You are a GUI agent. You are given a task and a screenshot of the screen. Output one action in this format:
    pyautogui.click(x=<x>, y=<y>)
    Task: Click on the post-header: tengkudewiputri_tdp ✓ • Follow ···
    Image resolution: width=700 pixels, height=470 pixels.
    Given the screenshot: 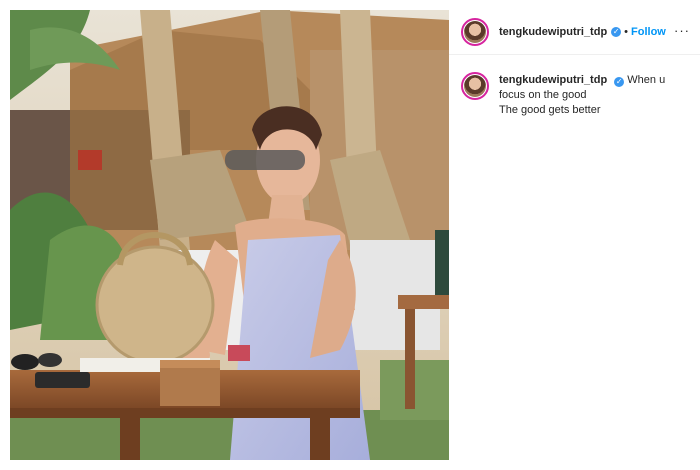 What is the action you would take?
    pyautogui.click(x=574, y=32)
    